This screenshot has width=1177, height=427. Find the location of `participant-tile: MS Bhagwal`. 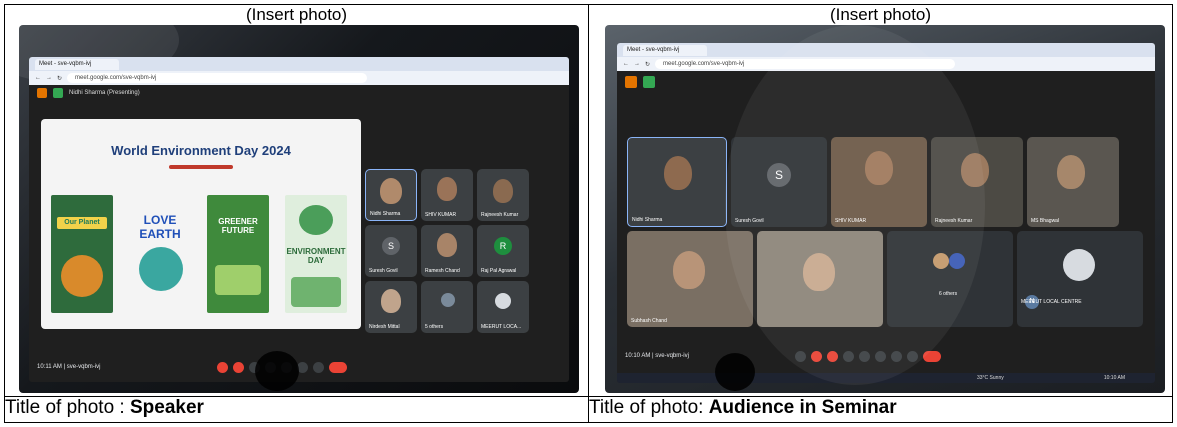

participant-tile: MS Bhagwal is located at coordinates (1073, 182).